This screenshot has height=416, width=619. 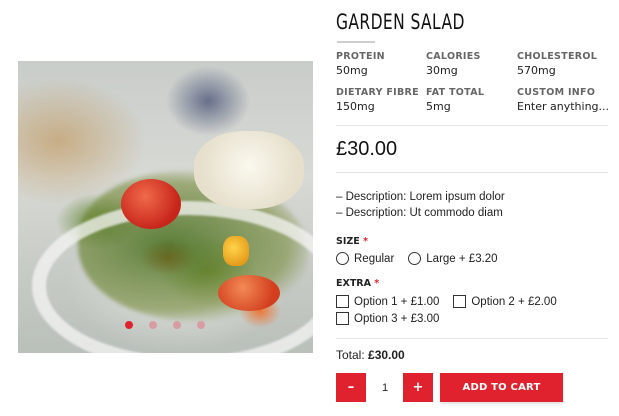 I want to click on nutrition-value: 30mg, so click(x=442, y=70).